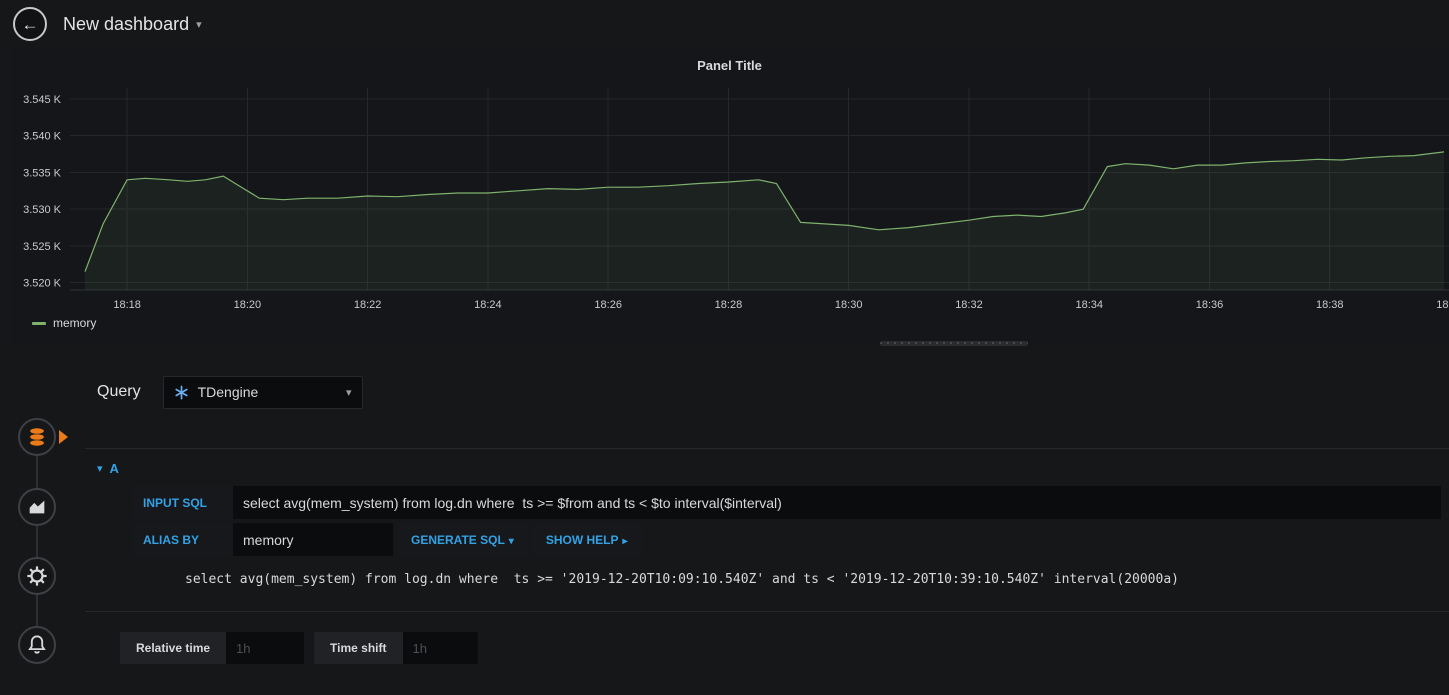 This screenshot has height=695, width=1449. What do you see at coordinates (199, 24) in the screenshot?
I see `dashboard-title-caret-icon: ▾` at bounding box center [199, 24].